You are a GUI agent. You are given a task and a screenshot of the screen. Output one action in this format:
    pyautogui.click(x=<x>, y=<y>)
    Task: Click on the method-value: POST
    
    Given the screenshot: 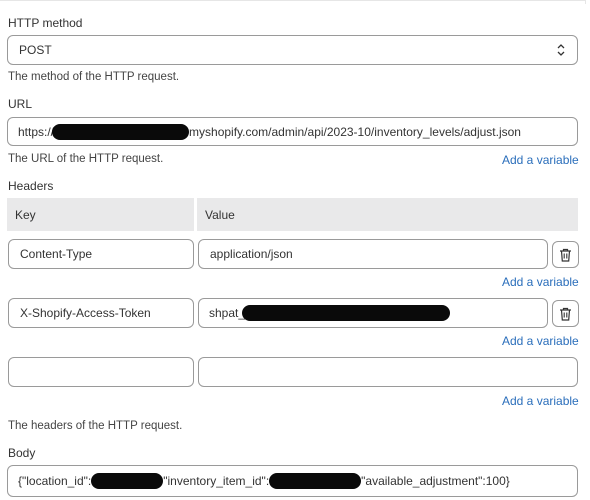 What is the action you would take?
    pyautogui.click(x=35, y=50)
    